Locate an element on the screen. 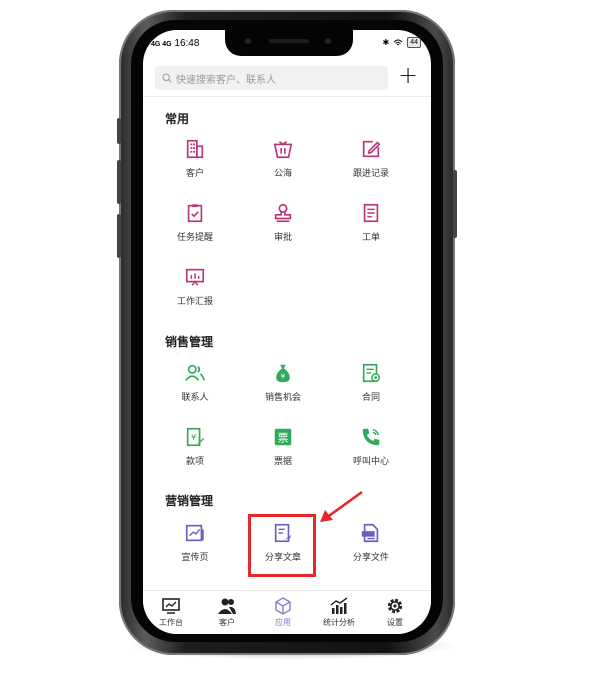  section-title-common: 常用 is located at coordinates (177, 119).